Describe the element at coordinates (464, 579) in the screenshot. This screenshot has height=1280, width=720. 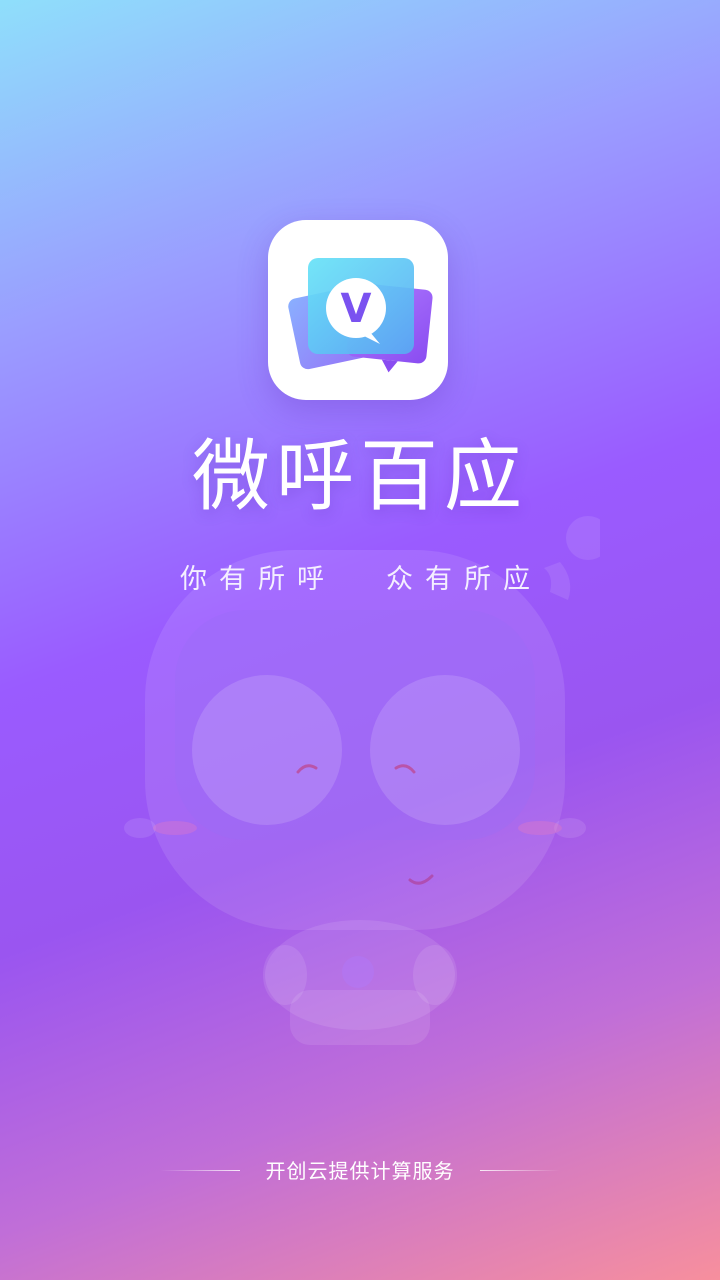
I see `slogan-right: 众有所应` at that location.